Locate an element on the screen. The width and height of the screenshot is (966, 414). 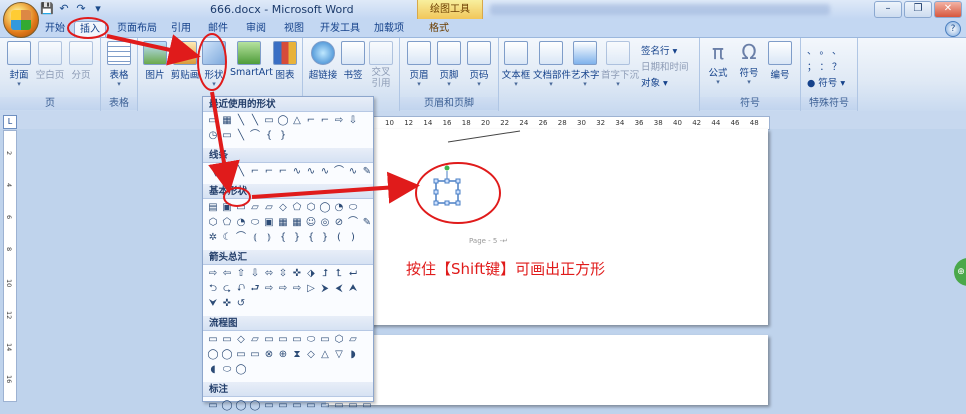
arrow-to-shapes is located at coordinates (153, 50).